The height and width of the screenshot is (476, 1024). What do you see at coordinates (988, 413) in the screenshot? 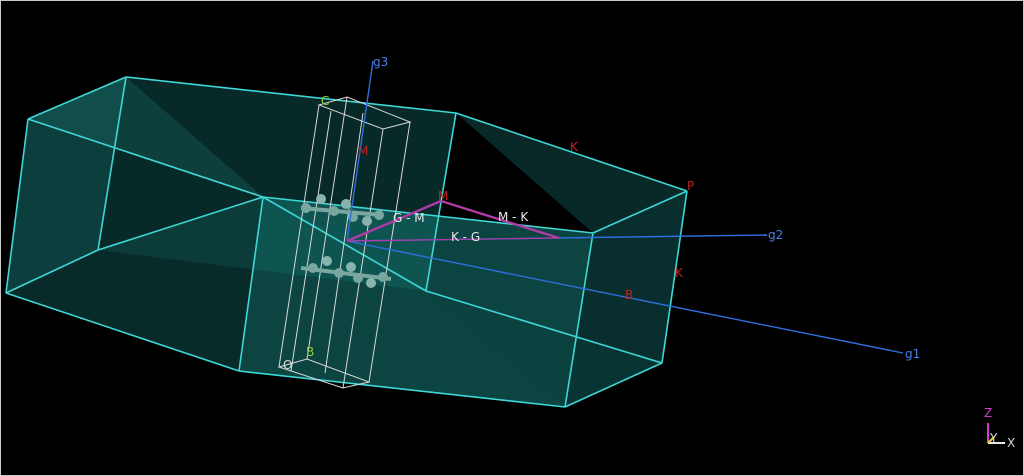
I see `triad-label-z: Z` at bounding box center [988, 413].